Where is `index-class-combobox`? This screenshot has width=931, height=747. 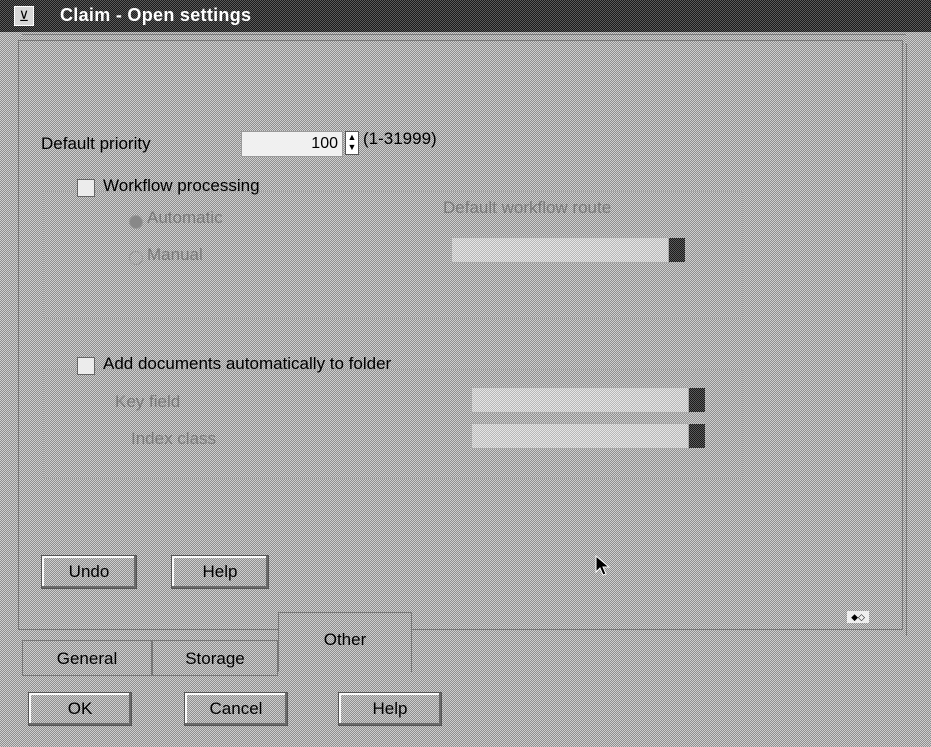 index-class-combobox is located at coordinates (580, 436).